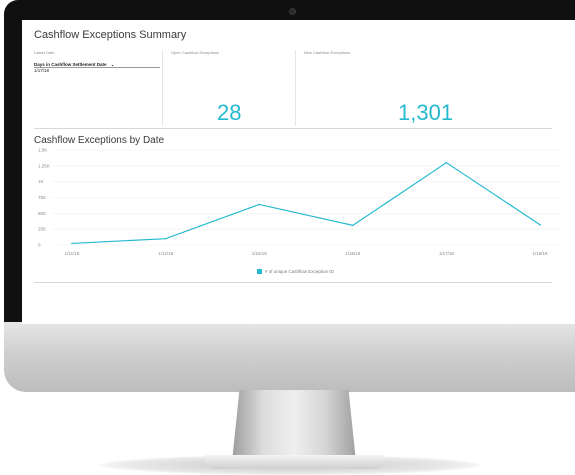  I want to click on y-tick-label: 1.5K, so click(42, 150).